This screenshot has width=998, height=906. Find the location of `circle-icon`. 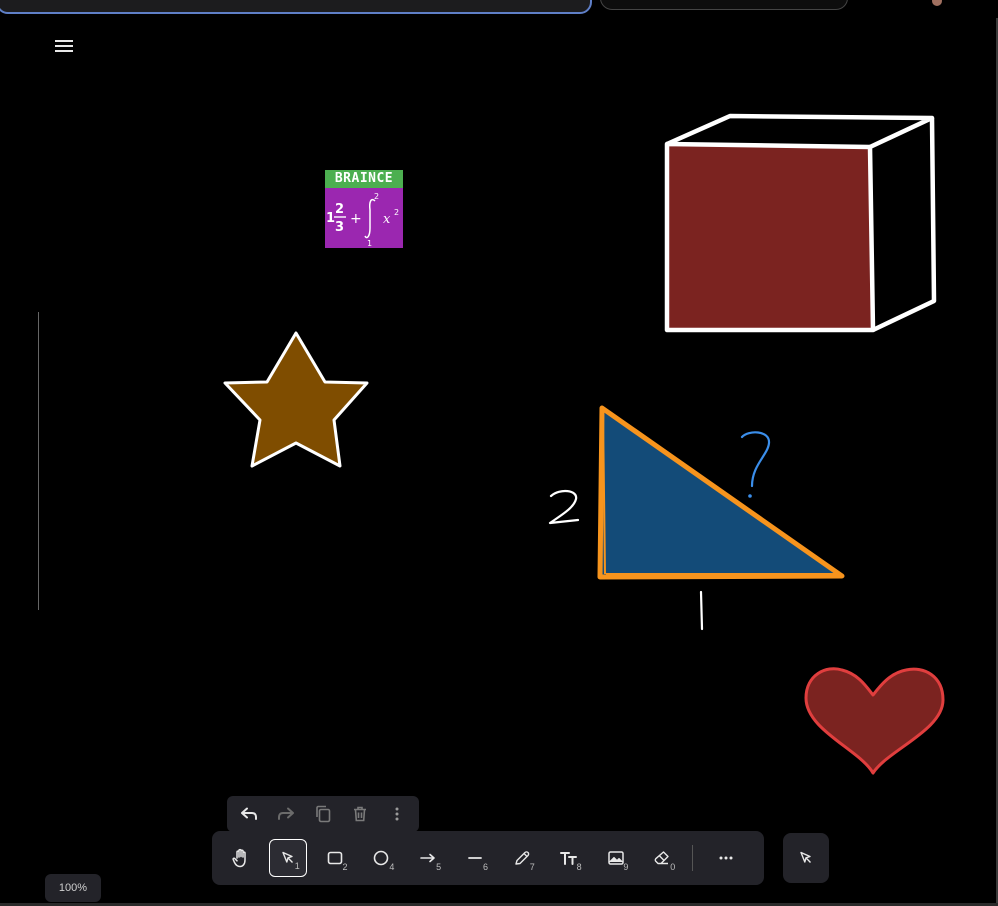

circle-icon is located at coordinates (381, 858).